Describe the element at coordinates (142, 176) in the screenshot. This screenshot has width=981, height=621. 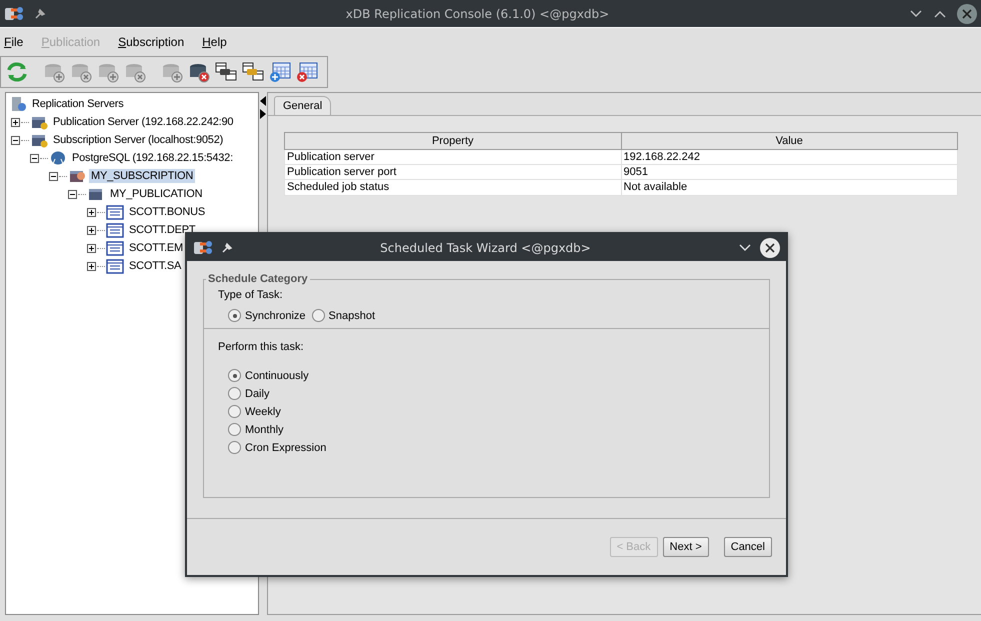
I see `tree-item: MY_SUBSCRIPTION` at that location.